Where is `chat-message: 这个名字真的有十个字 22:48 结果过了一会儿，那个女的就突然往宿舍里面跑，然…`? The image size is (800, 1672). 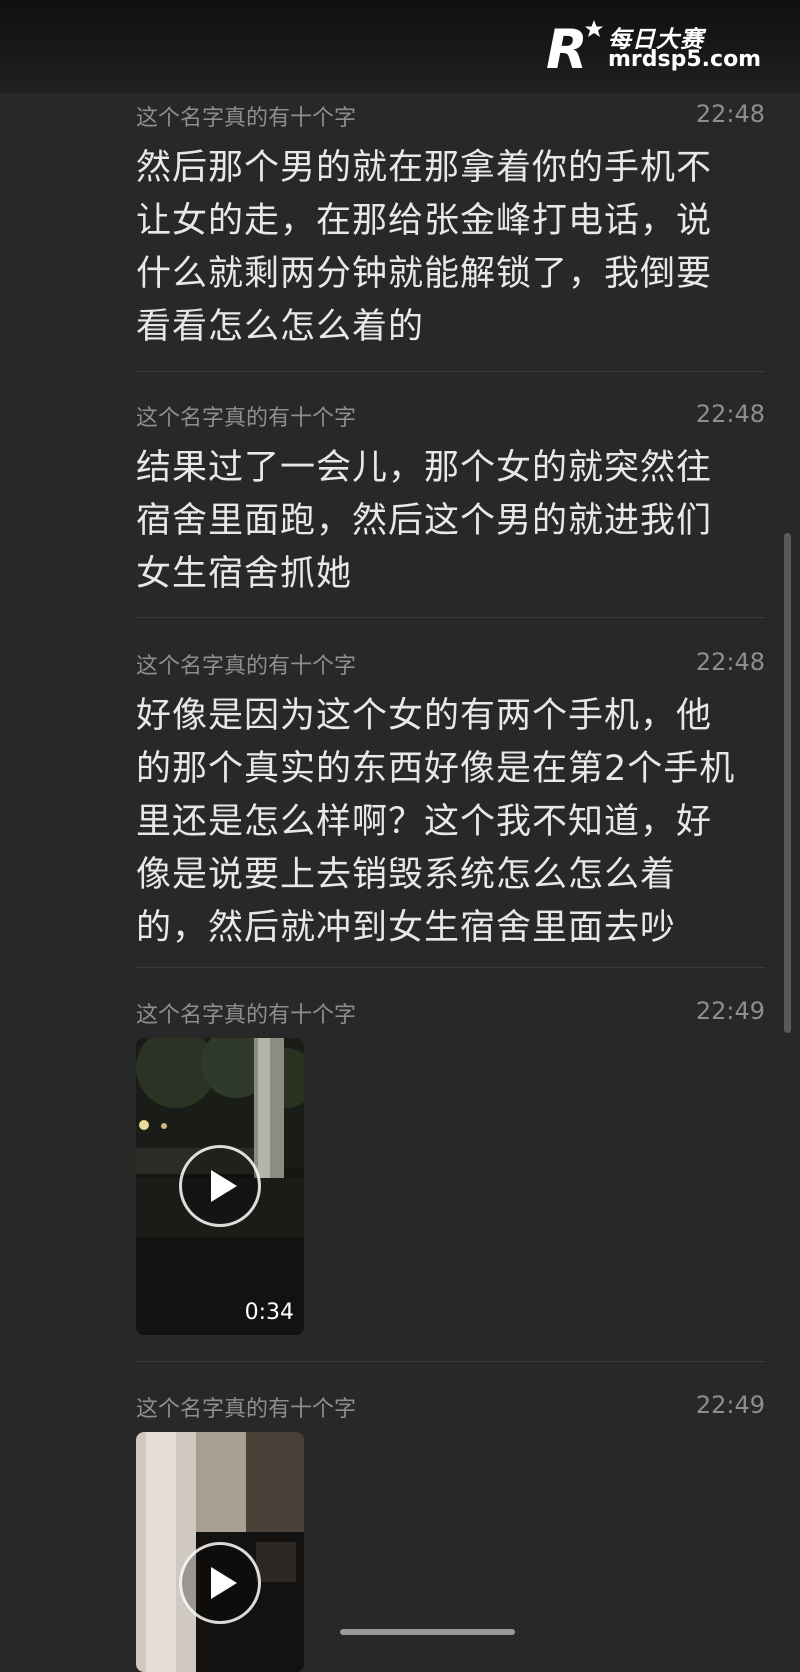 chat-message: 这个名字真的有十个字 22:48 结果过了一会儿，那个女的就突然往宿舍里面跑，然… is located at coordinates (450, 497).